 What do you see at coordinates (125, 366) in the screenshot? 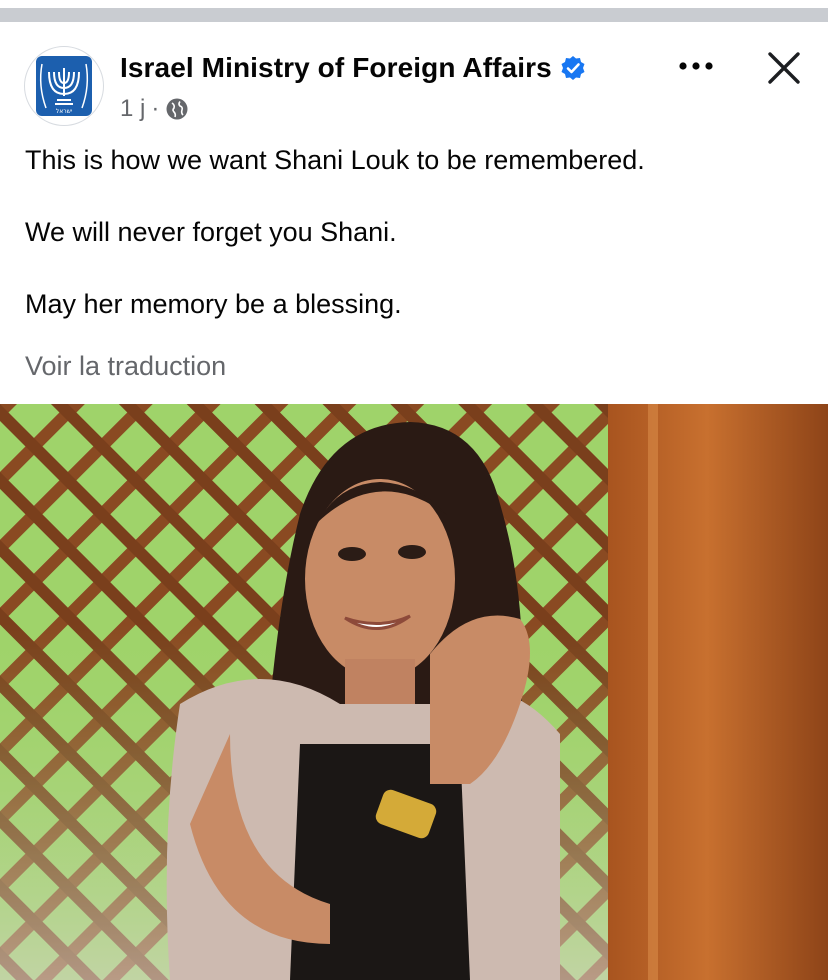
I see `see-translation-link: Voir la traduction` at bounding box center [125, 366].